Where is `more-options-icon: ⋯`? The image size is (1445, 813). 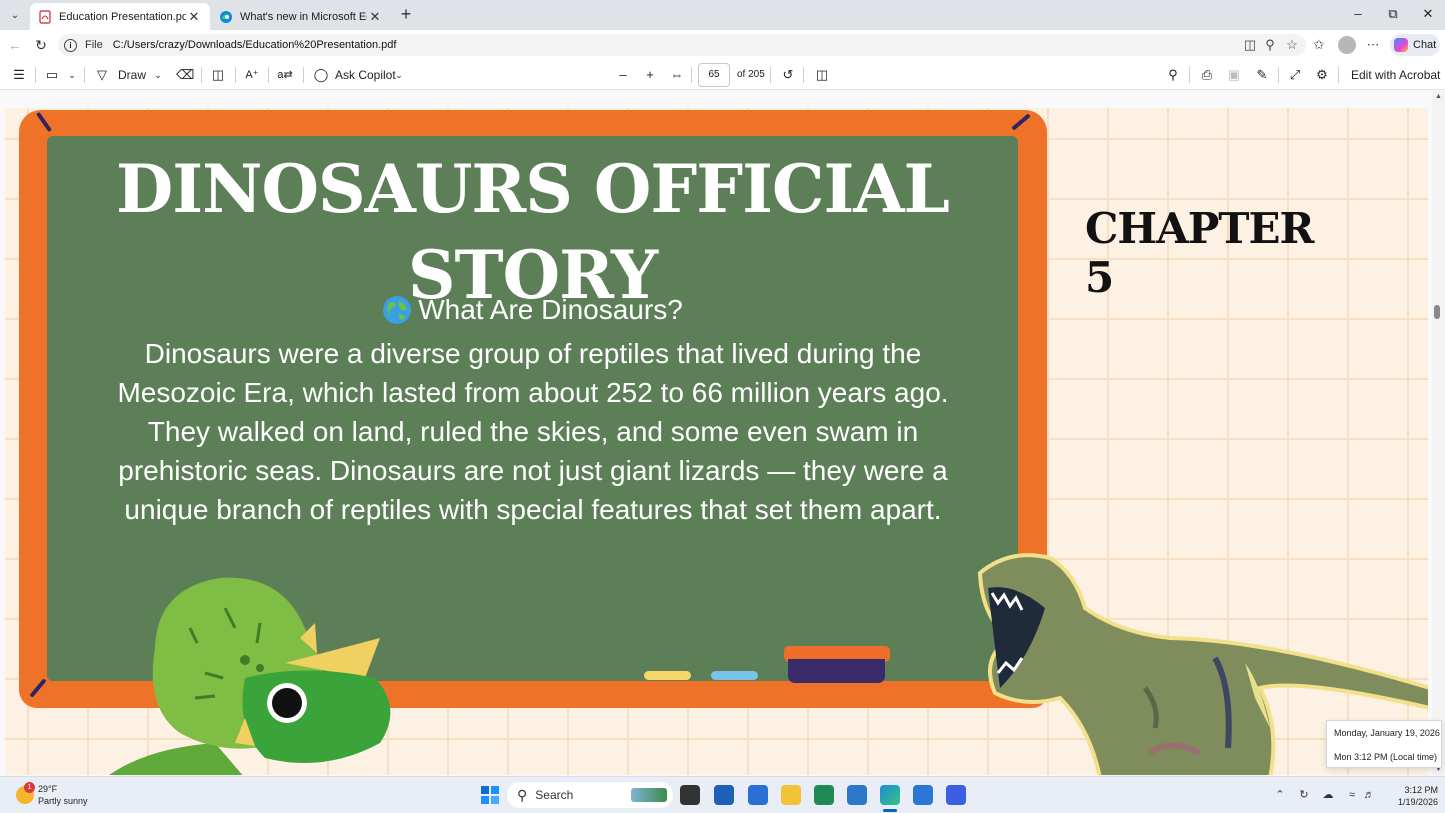 more-options-icon: ⋯ is located at coordinates (1373, 45).